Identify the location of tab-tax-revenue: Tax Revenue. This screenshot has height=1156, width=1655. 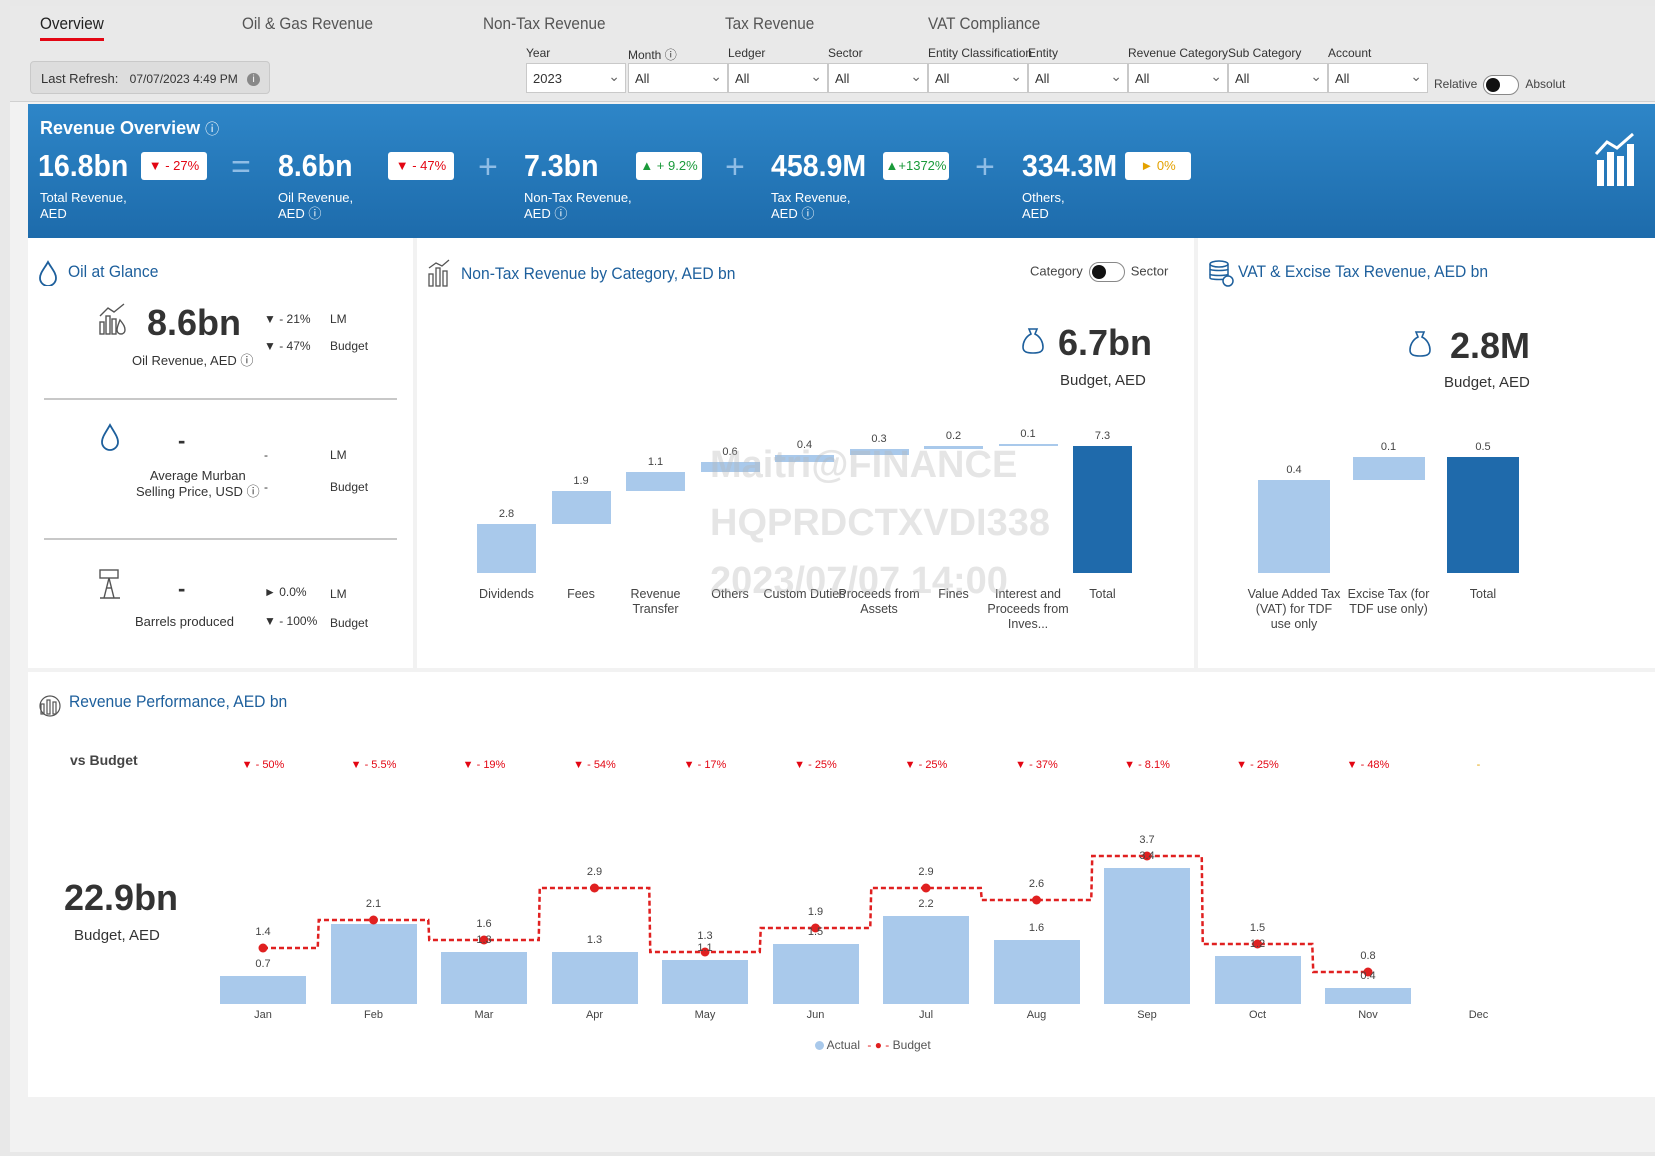
(769, 24).